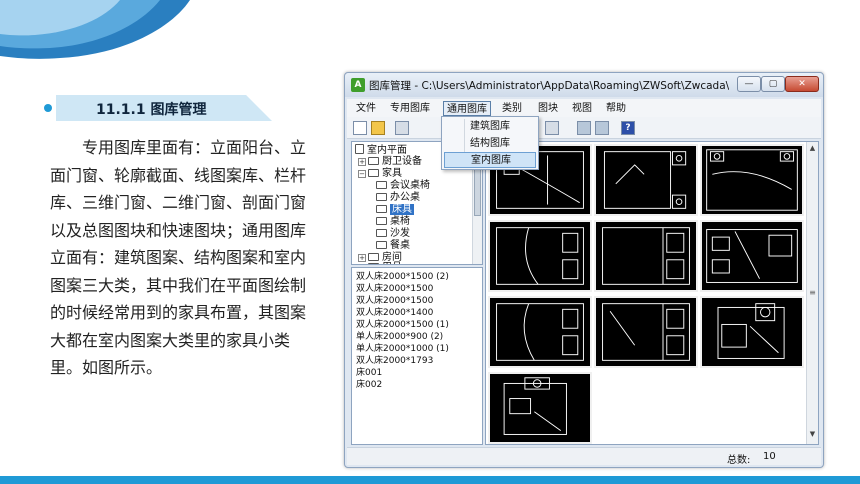  Describe the element at coordinates (394, 313) in the screenshot. I see `list-item: 双人床2000*1400` at that location.